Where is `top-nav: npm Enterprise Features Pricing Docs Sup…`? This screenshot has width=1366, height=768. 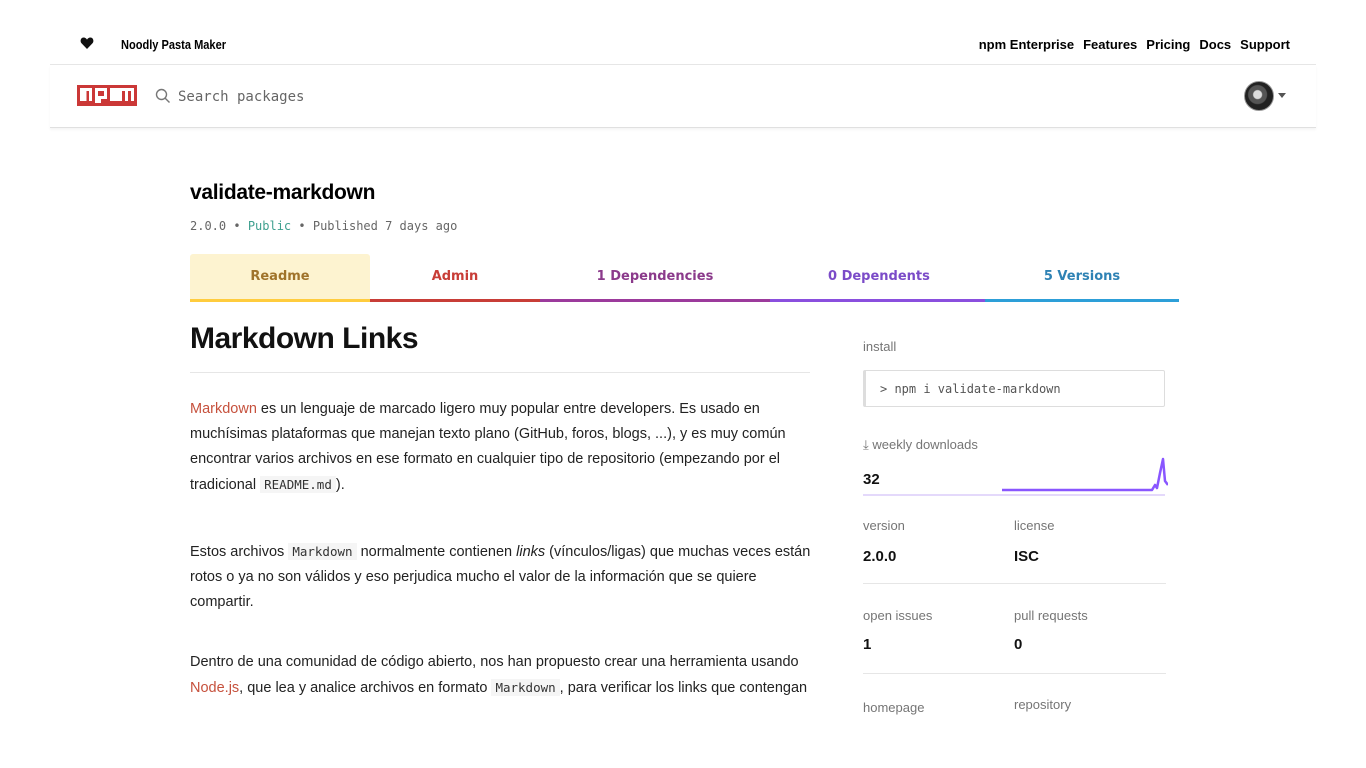
top-nav: npm Enterprise Features Pricing Docs Sup… is located at coordinates (1134, 44).